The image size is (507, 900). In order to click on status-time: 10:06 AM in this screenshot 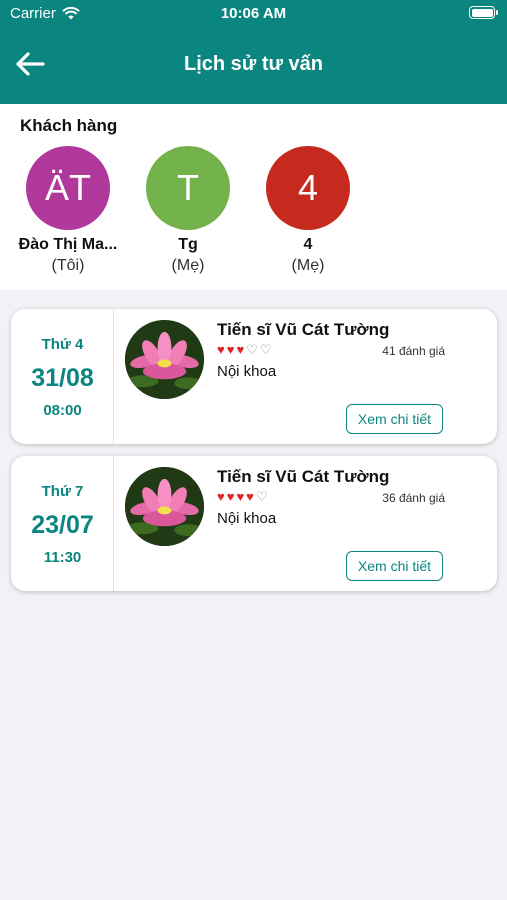, I will do `click(253, 13)`.